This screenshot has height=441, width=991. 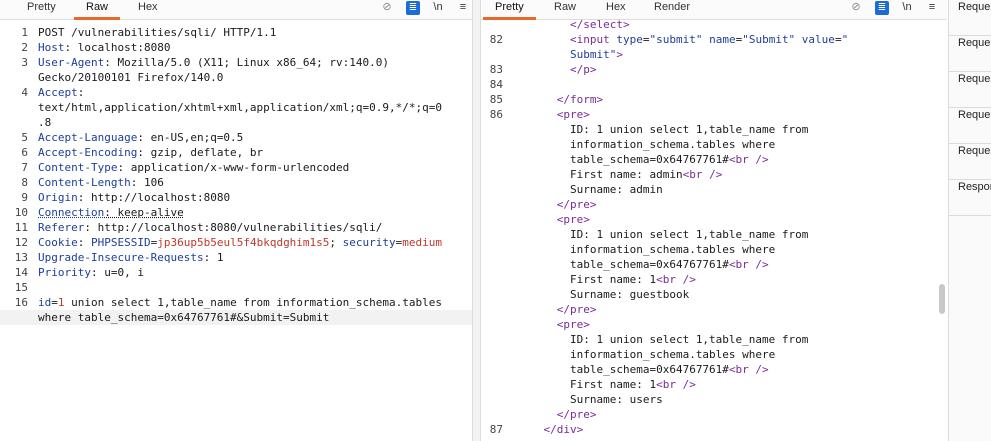 What do you see at coordinates (84, 182) in the screenshot?
I see `token: Content-Length` at bounding box center [84, 182].